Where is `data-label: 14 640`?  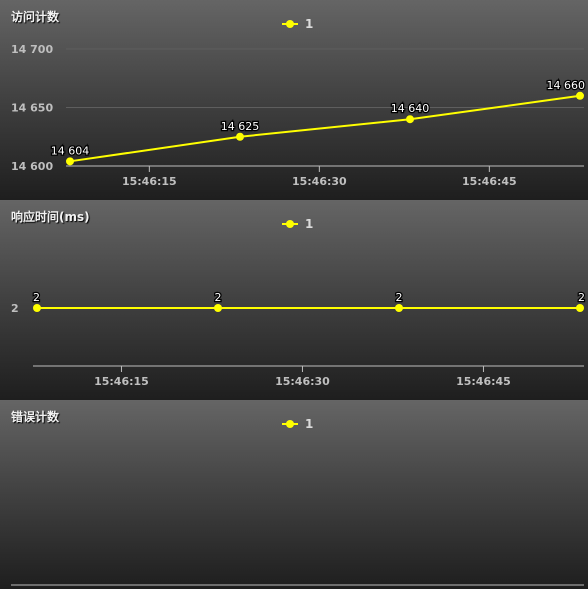
data-label: 14 640 is located at coordinates (410, 108).